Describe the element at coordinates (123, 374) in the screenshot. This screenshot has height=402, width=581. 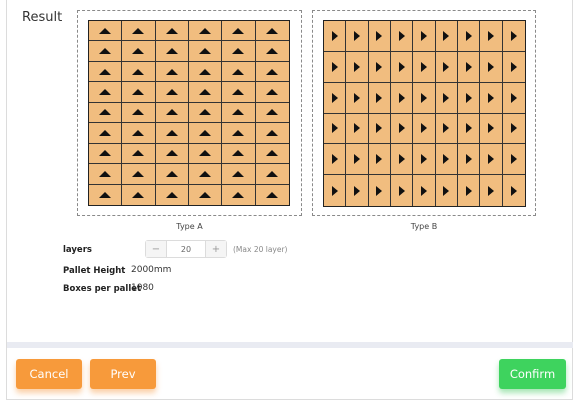
I see `prev-button: Prev` at that location.